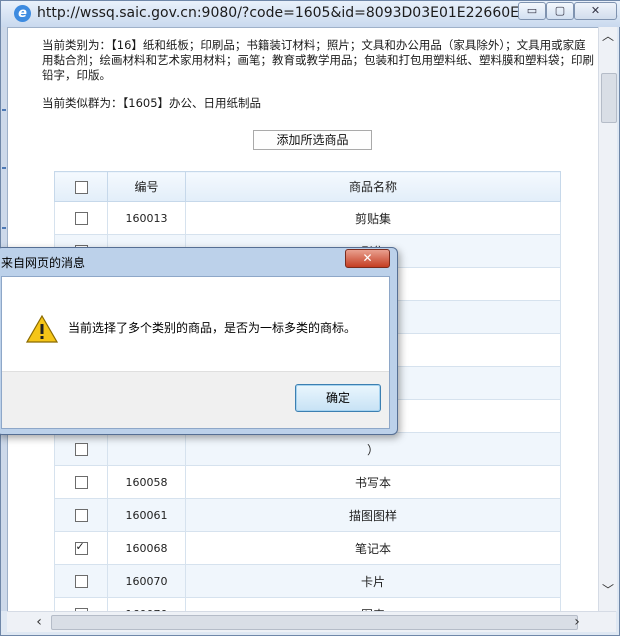 This screenshot has height=636, width=620. What do you see at coordinates (212, 328) in the screenshot?
I see `dialog-message: 当前选择了多个类别的商品，是否为一标多类的商标。` at bounding box center [212, 328].